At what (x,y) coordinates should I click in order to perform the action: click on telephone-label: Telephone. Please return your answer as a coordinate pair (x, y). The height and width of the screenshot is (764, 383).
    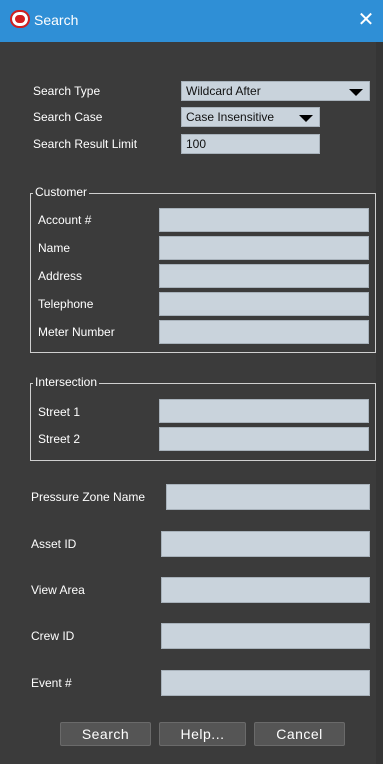
    Looking at the image, I should click on (66, 304).